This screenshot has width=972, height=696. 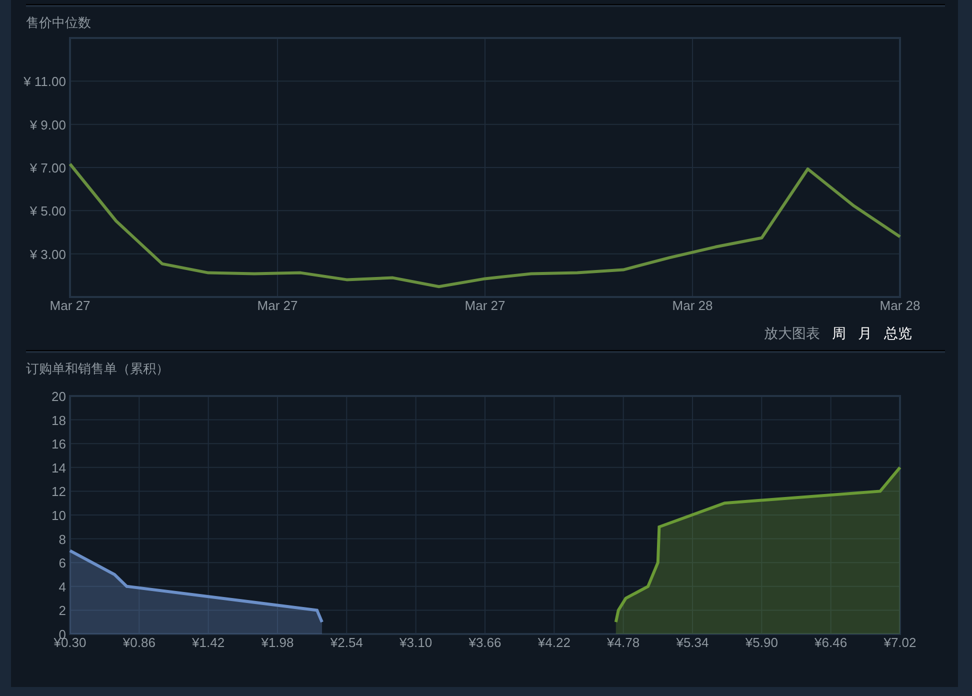 What do you see at coordinates (898, 334) in the screenshot?
I see `range-link: 总览` at bounding box center [898, 334].